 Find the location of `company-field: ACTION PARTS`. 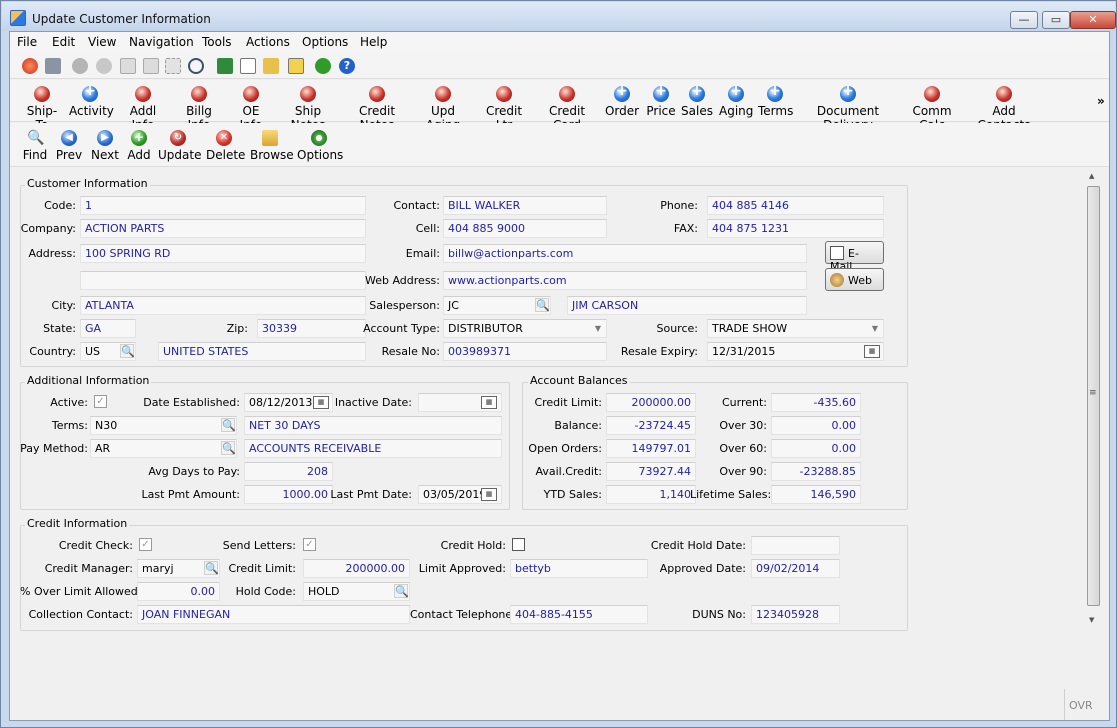

company-field: ACTION PARTS is located at coordinates (223, 228).